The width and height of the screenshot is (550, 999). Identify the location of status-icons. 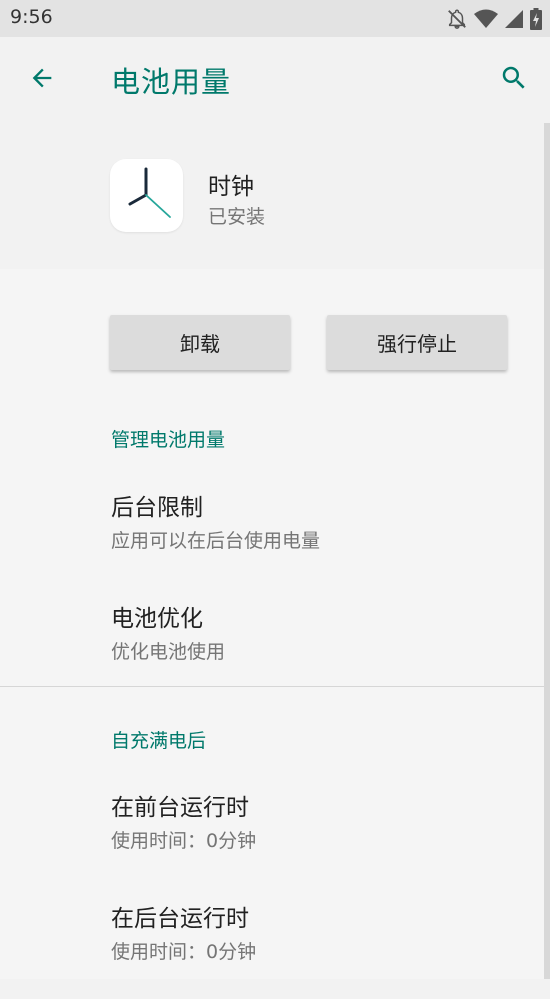
(494, 19).